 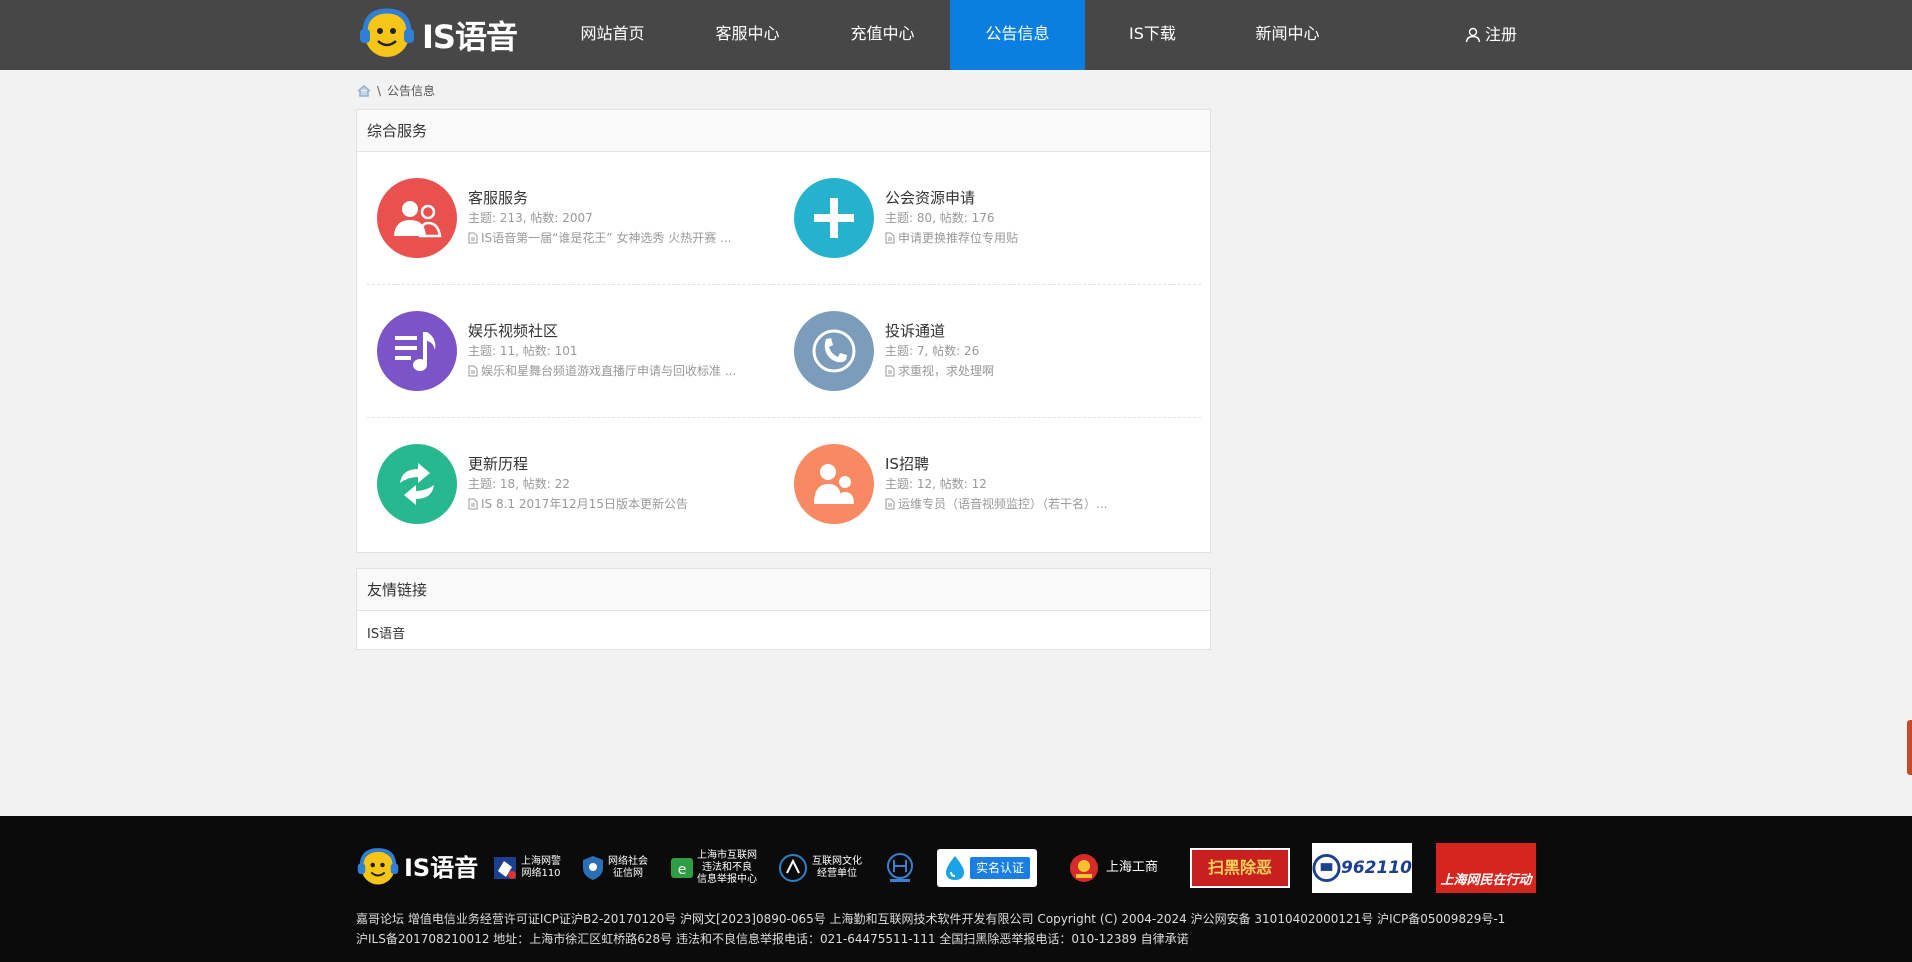 What do you see at coordinates (1132, 867) in the screenshot?
I see `gongshang-label: 上海工商` at bounding box center [1132, 867].